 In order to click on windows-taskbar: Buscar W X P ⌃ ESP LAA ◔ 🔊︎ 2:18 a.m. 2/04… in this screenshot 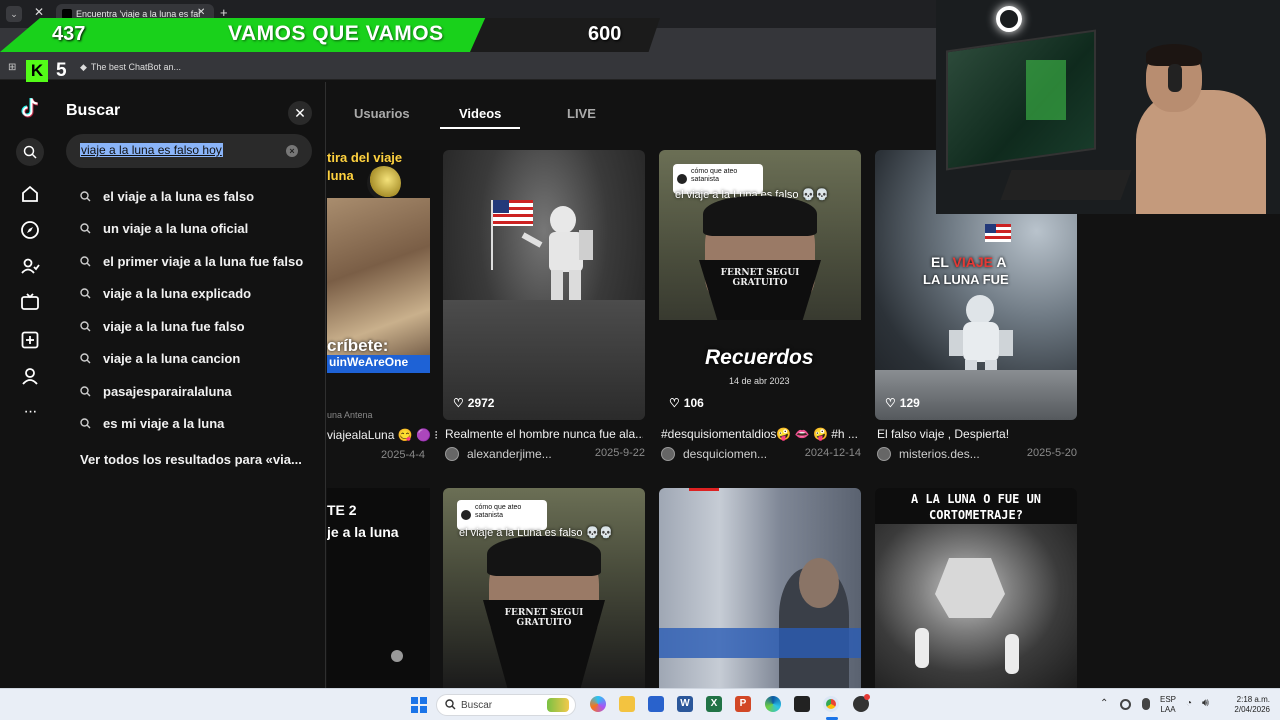, I will do `click(640, 704)`.